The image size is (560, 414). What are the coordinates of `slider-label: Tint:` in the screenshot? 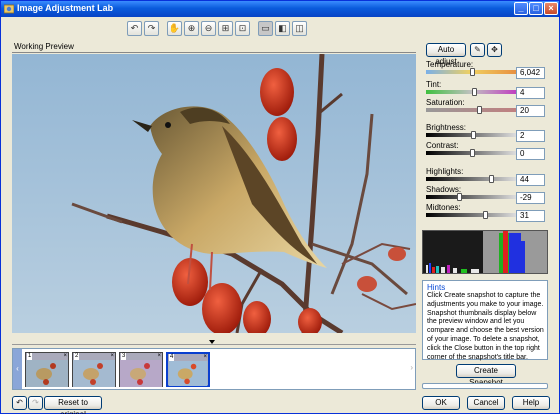 It's located at (434, 84).